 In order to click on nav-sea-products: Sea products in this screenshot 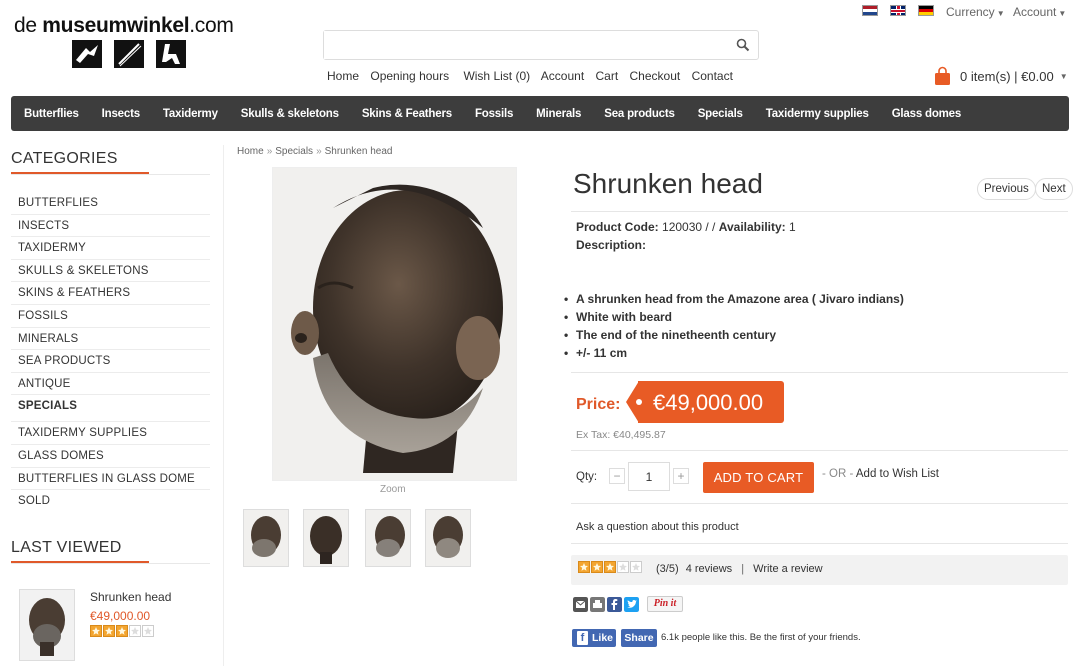, I will do `click(639, 114)`.